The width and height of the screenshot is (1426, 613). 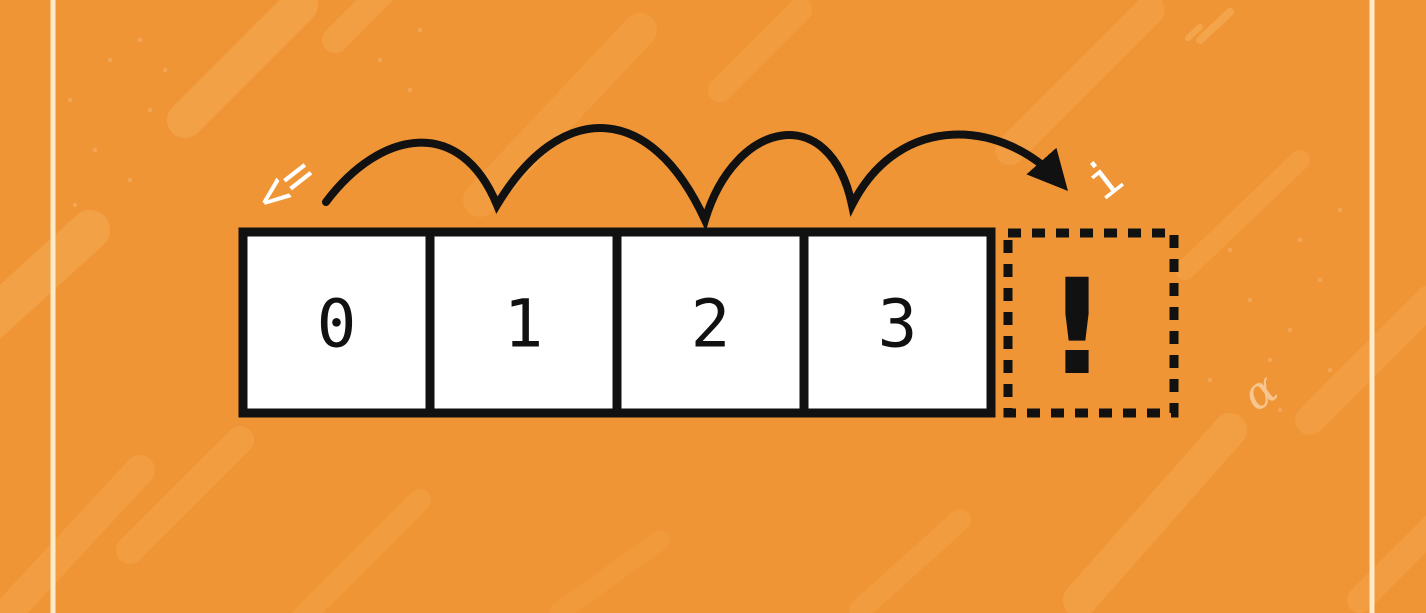 What do you see at coordinates (524, 324) in the screenshot?
I see `array-cell-label: 1` at bounding box center [524, 324].